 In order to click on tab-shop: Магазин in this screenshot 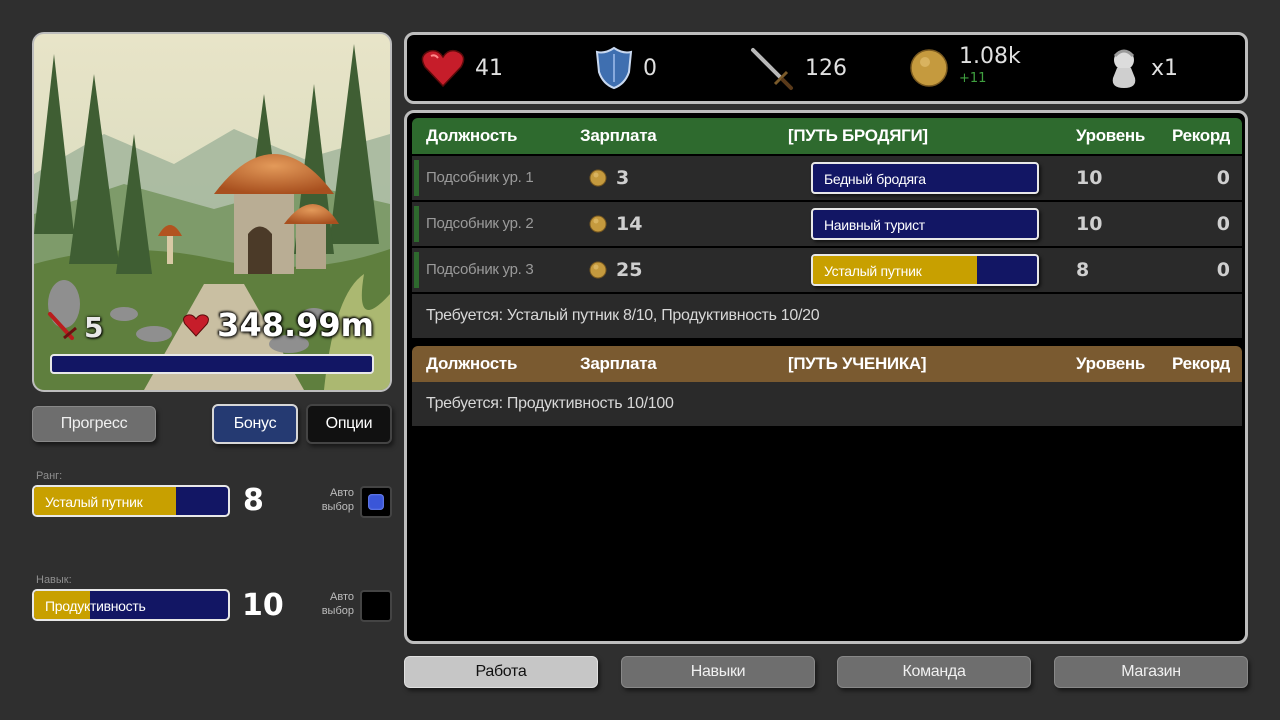, I will do `click(1151, 672)`.